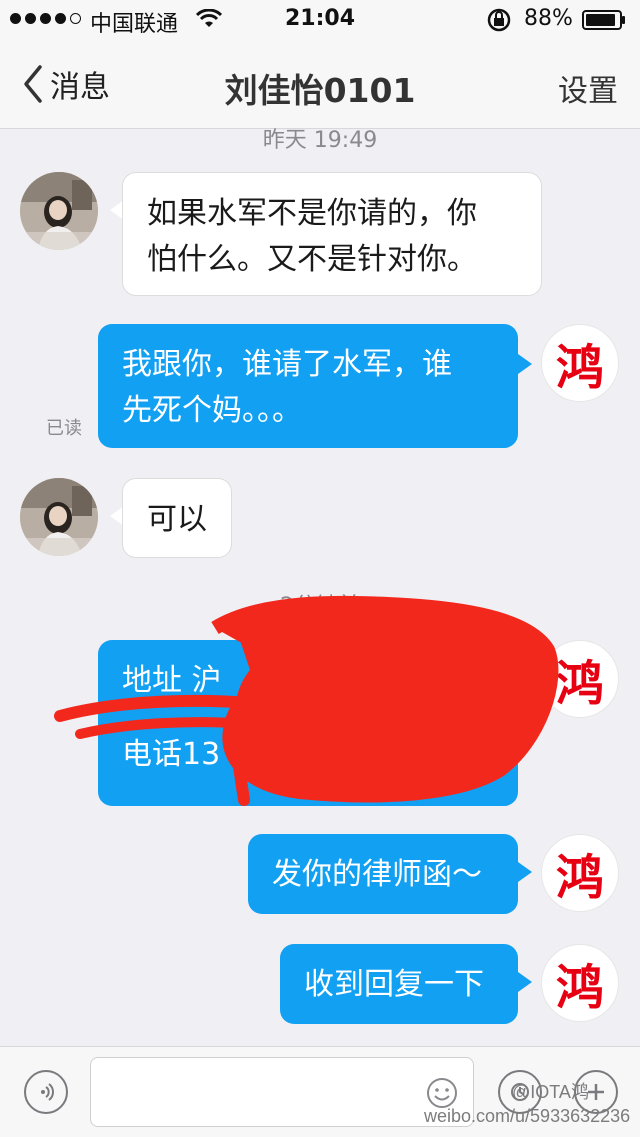 The image size is (640, 1137). What do you see at coordinates (64, 428) in the screenshot?
I see `read-receipt: 已读` at bounding box center [64, 428].